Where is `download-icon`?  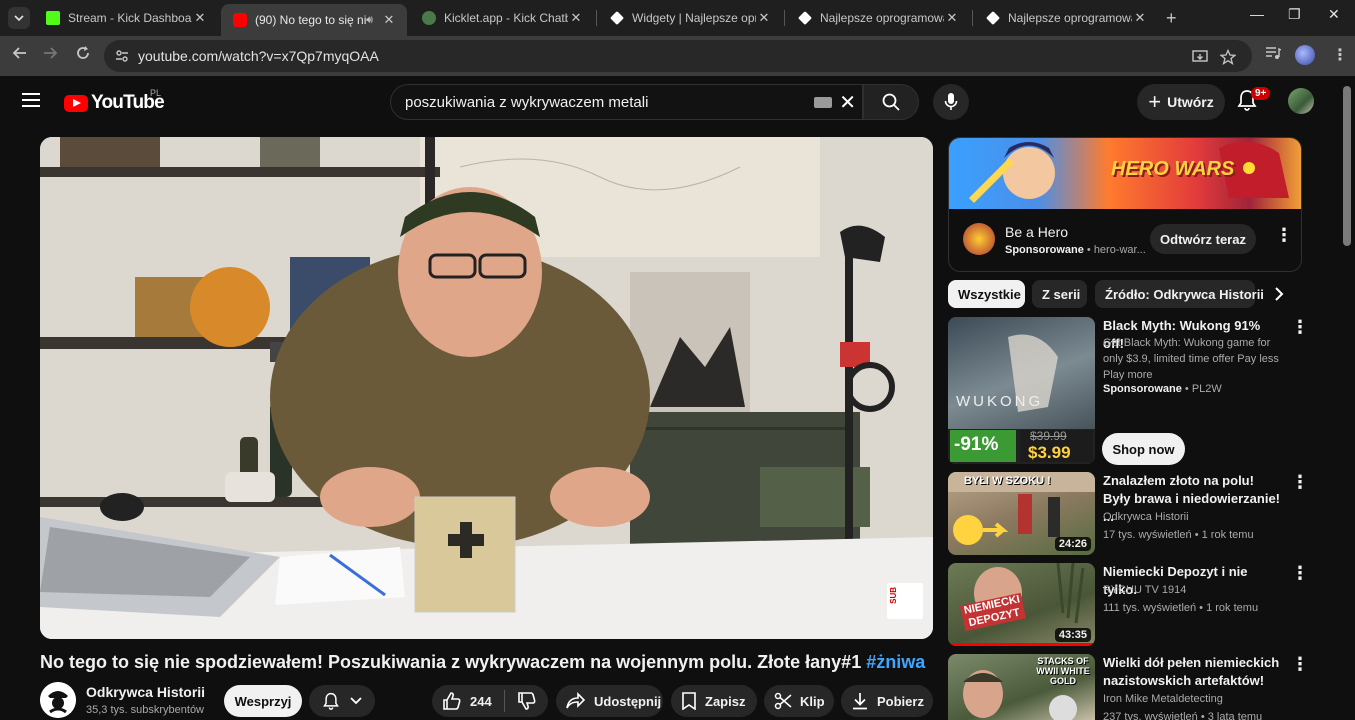
download-icon is located at coordinates (860, 701).